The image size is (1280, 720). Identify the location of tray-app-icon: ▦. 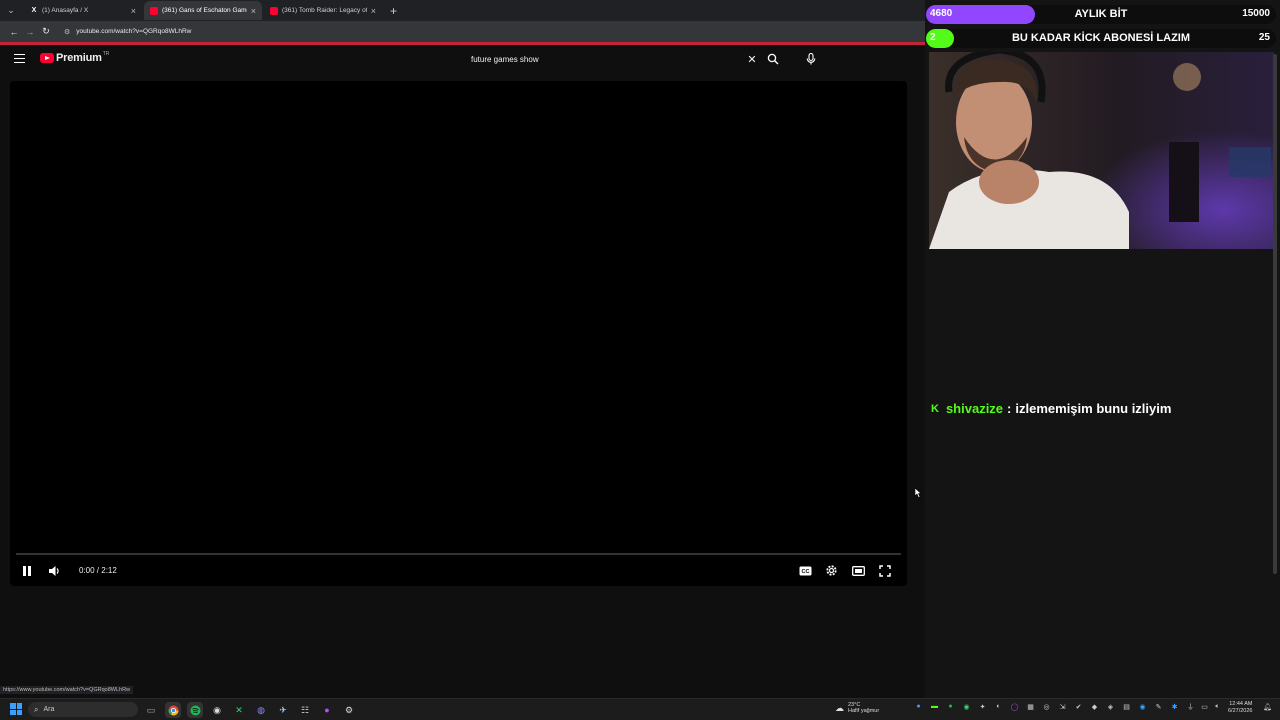
(1030, 706).